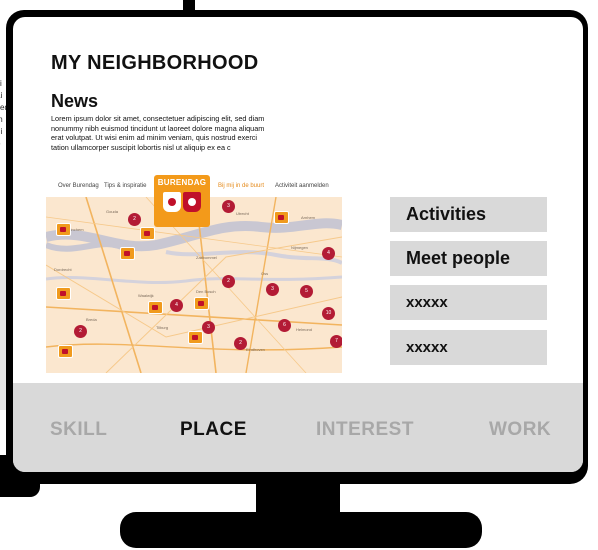  What do you see at coordinates (75, 101) in the screenshot?
I see `news-heading: News` at bounding box center [75, 101].